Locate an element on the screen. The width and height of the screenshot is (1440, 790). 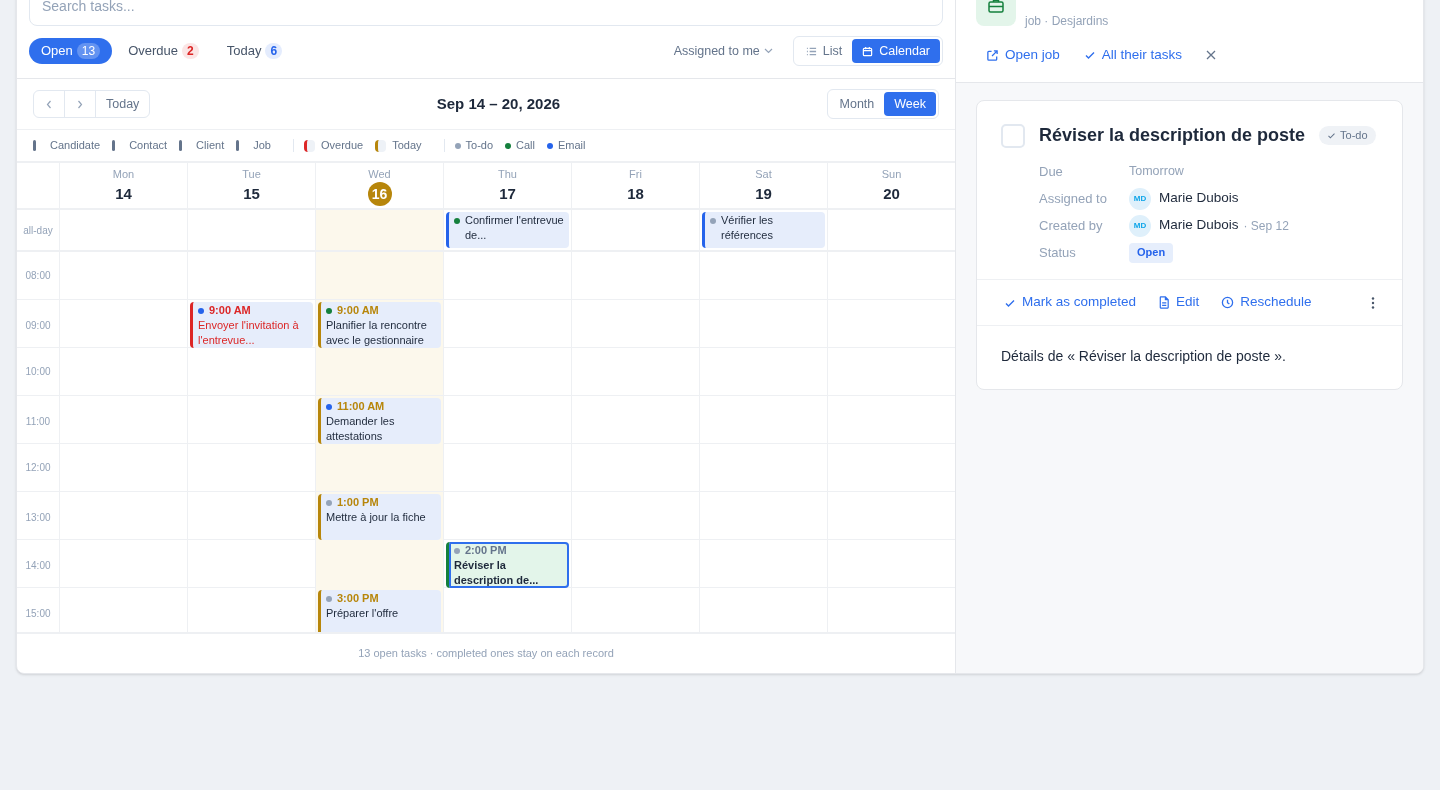
assignee-dropdown: Assigned to me is located at coordinates (723, 51).